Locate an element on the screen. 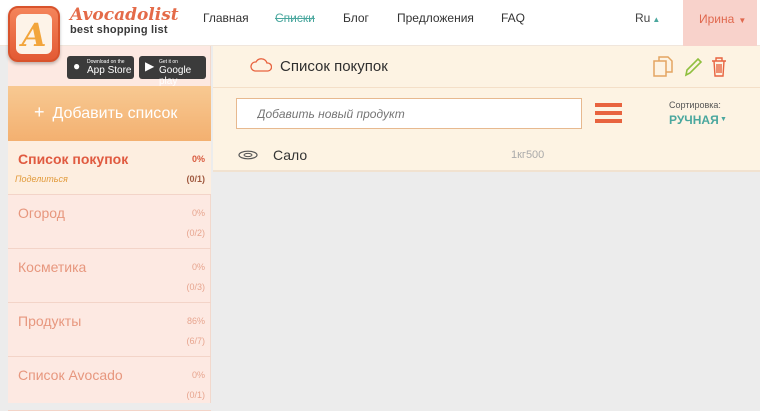  brand-subtitle: best shopping list is located at coordinates (119, 30).